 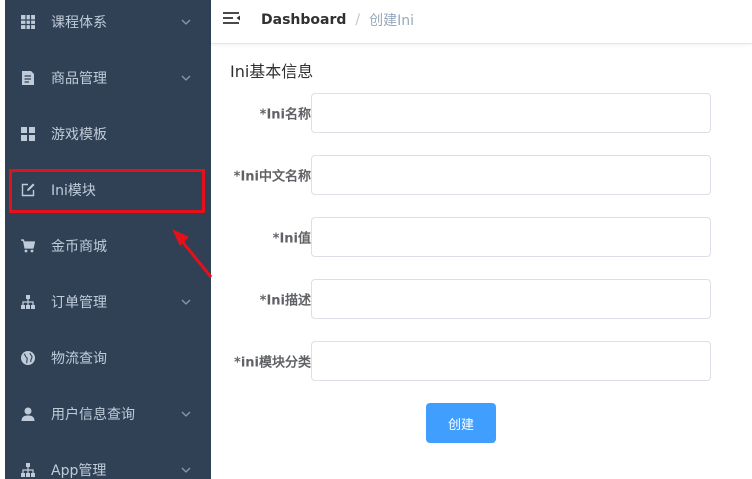 What do you see at coordinates (108, 190) in the screenshot?
I see `sidebar-item-ini-module: Ini模块` at bounding box center [108, 190].